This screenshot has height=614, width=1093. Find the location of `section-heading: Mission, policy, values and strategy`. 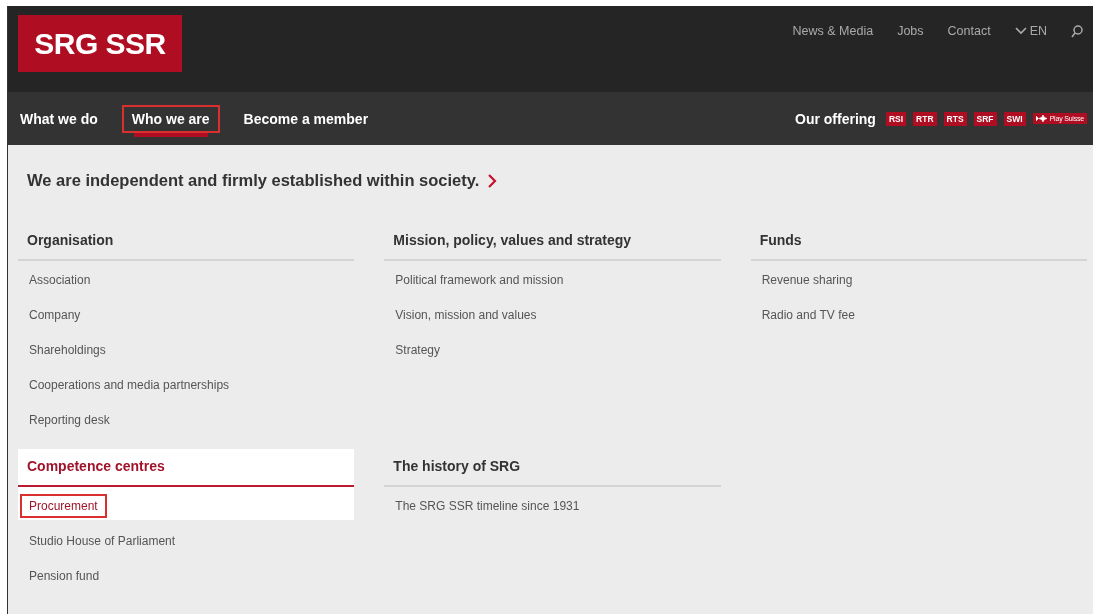

section-heading: Mission, policy, values and strategy is located at coordinates (552, 246).